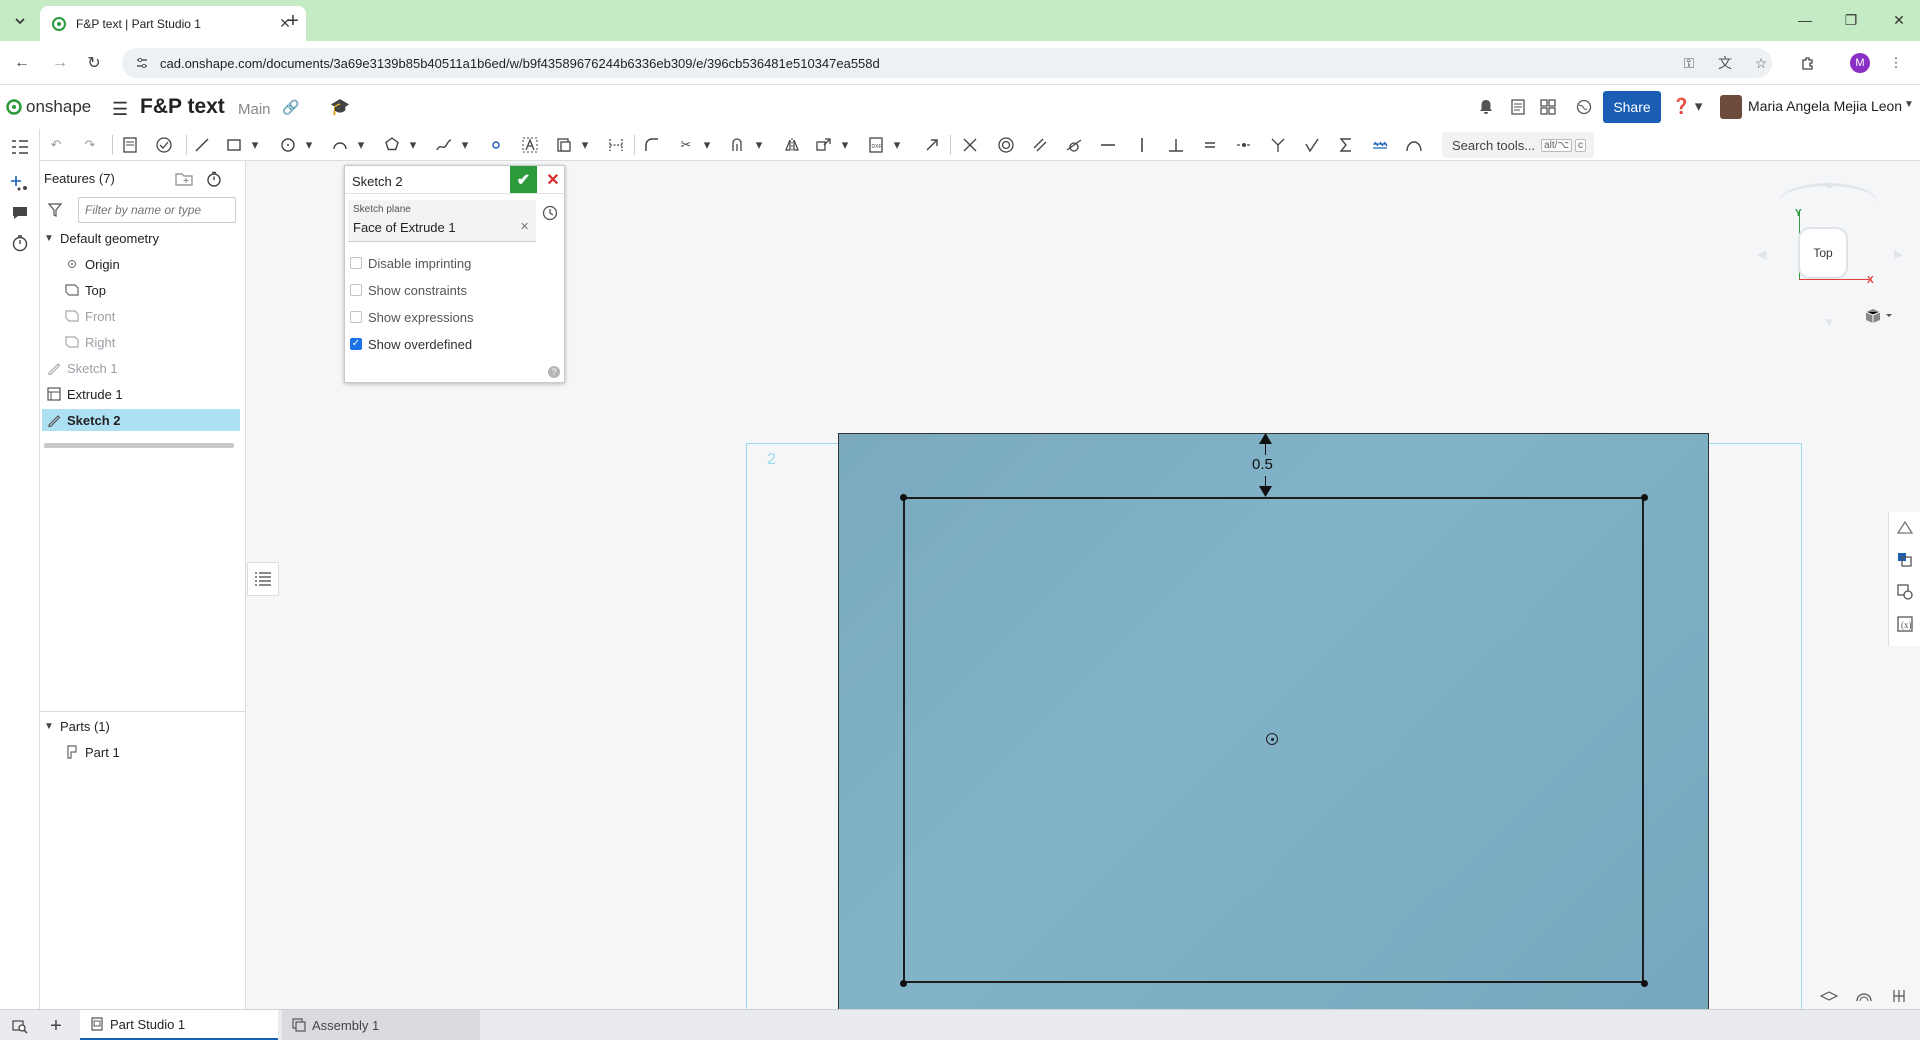 The width and height of the screenshot is (1920, 1040). What do you see at coordinates (1278, 145) in the screenshot?
I see `normal-icon` at bounding box center [1278, 145].